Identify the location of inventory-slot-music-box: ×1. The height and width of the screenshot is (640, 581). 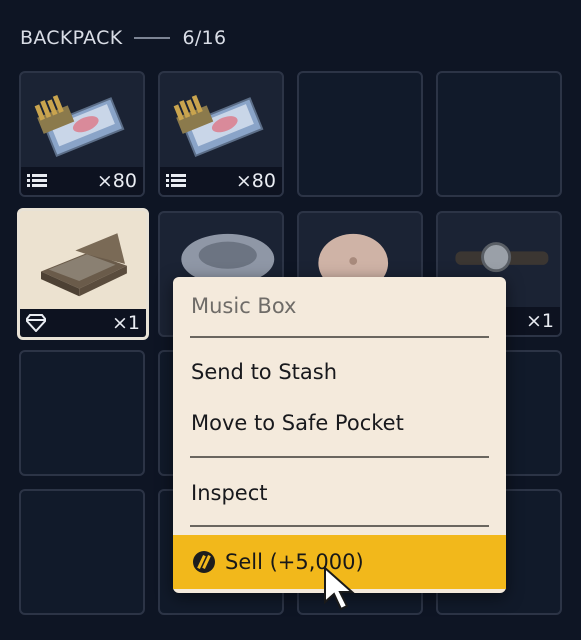
(83, 274).